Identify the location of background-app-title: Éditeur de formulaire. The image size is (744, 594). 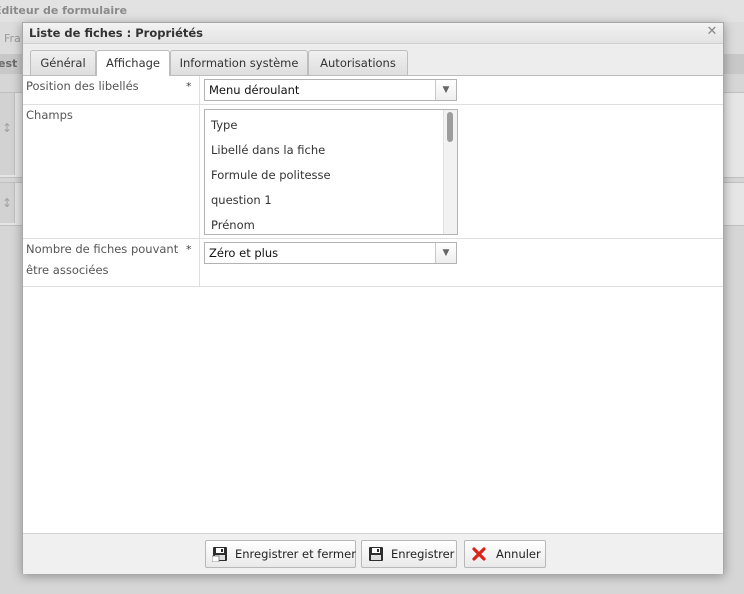
(372, 11).